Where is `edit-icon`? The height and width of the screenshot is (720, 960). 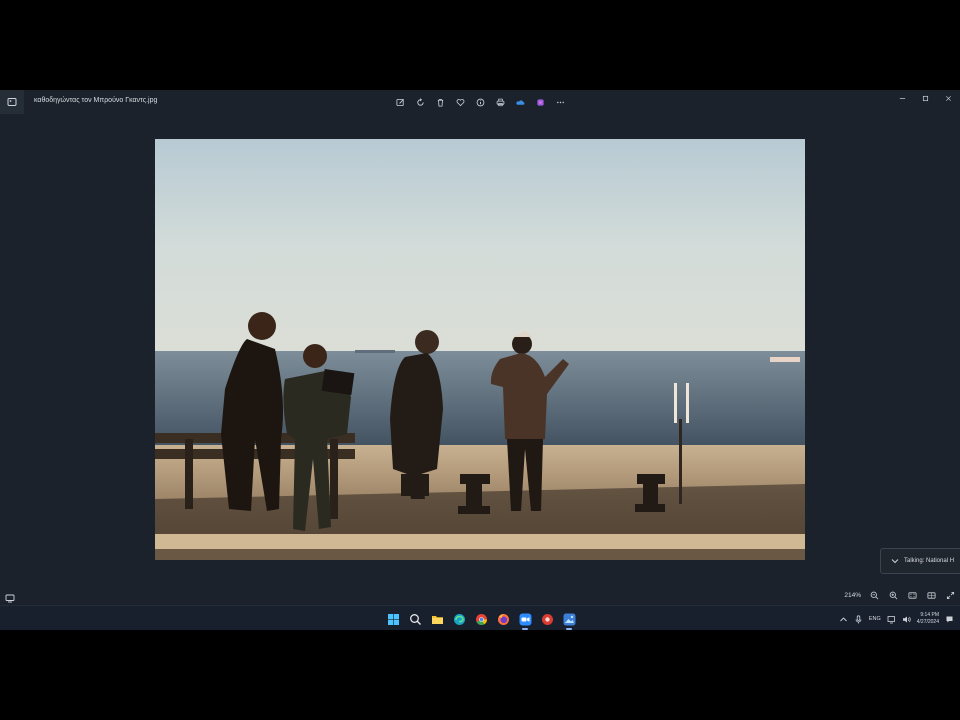
edit-icon is located at coordinates (399, 102).